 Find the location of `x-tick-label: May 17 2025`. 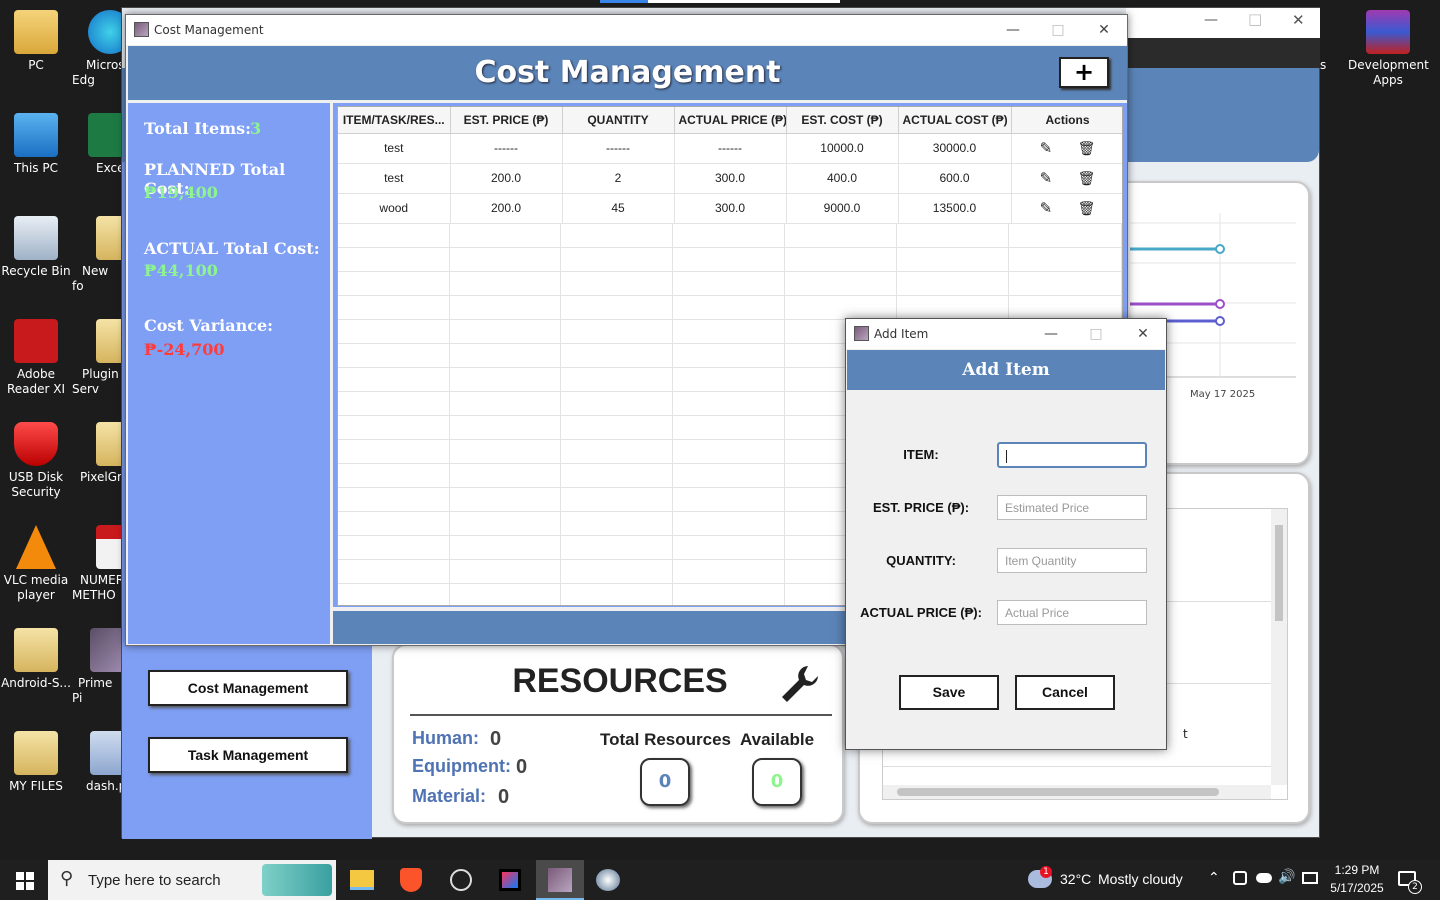

x-tick-label: May 17 2025 is located at coordinates (1223, 394).